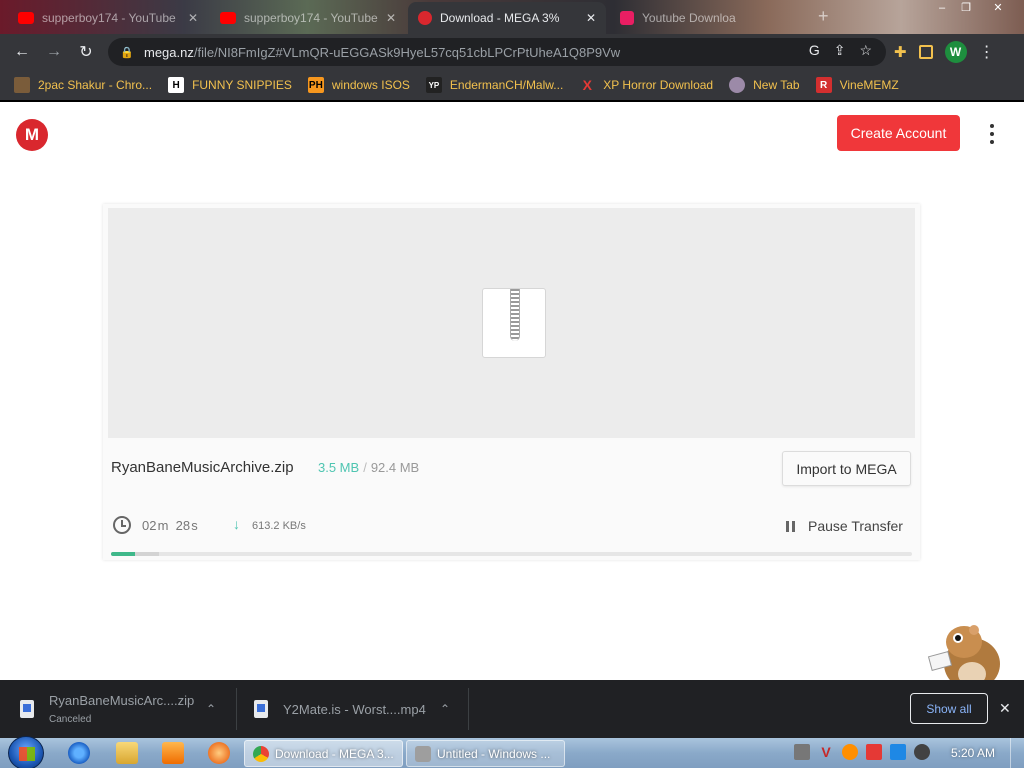  Describe the element at coordinates (202, 467) in the screenshot. I see `file-name: RyanBaneMusicArchive.zip` at that location.